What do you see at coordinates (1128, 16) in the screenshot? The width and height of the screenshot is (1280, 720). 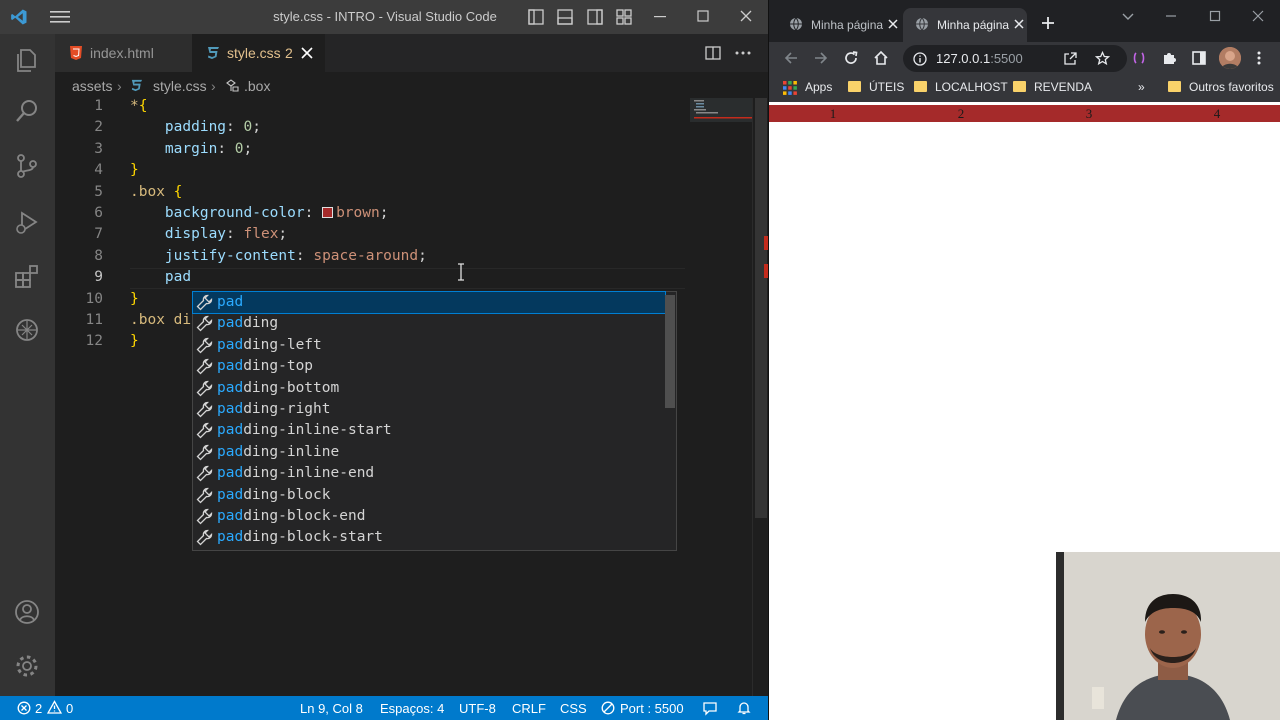 I see `tab-search-chevron-icon` at bounding box center [1128, 16].